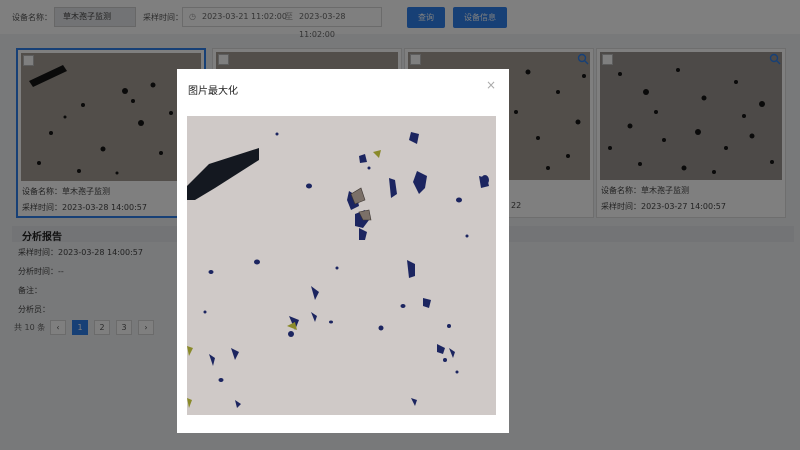 The width and height of the screenshot is (800, 450). I want to click on close-icon: ×, so click(491, 85).